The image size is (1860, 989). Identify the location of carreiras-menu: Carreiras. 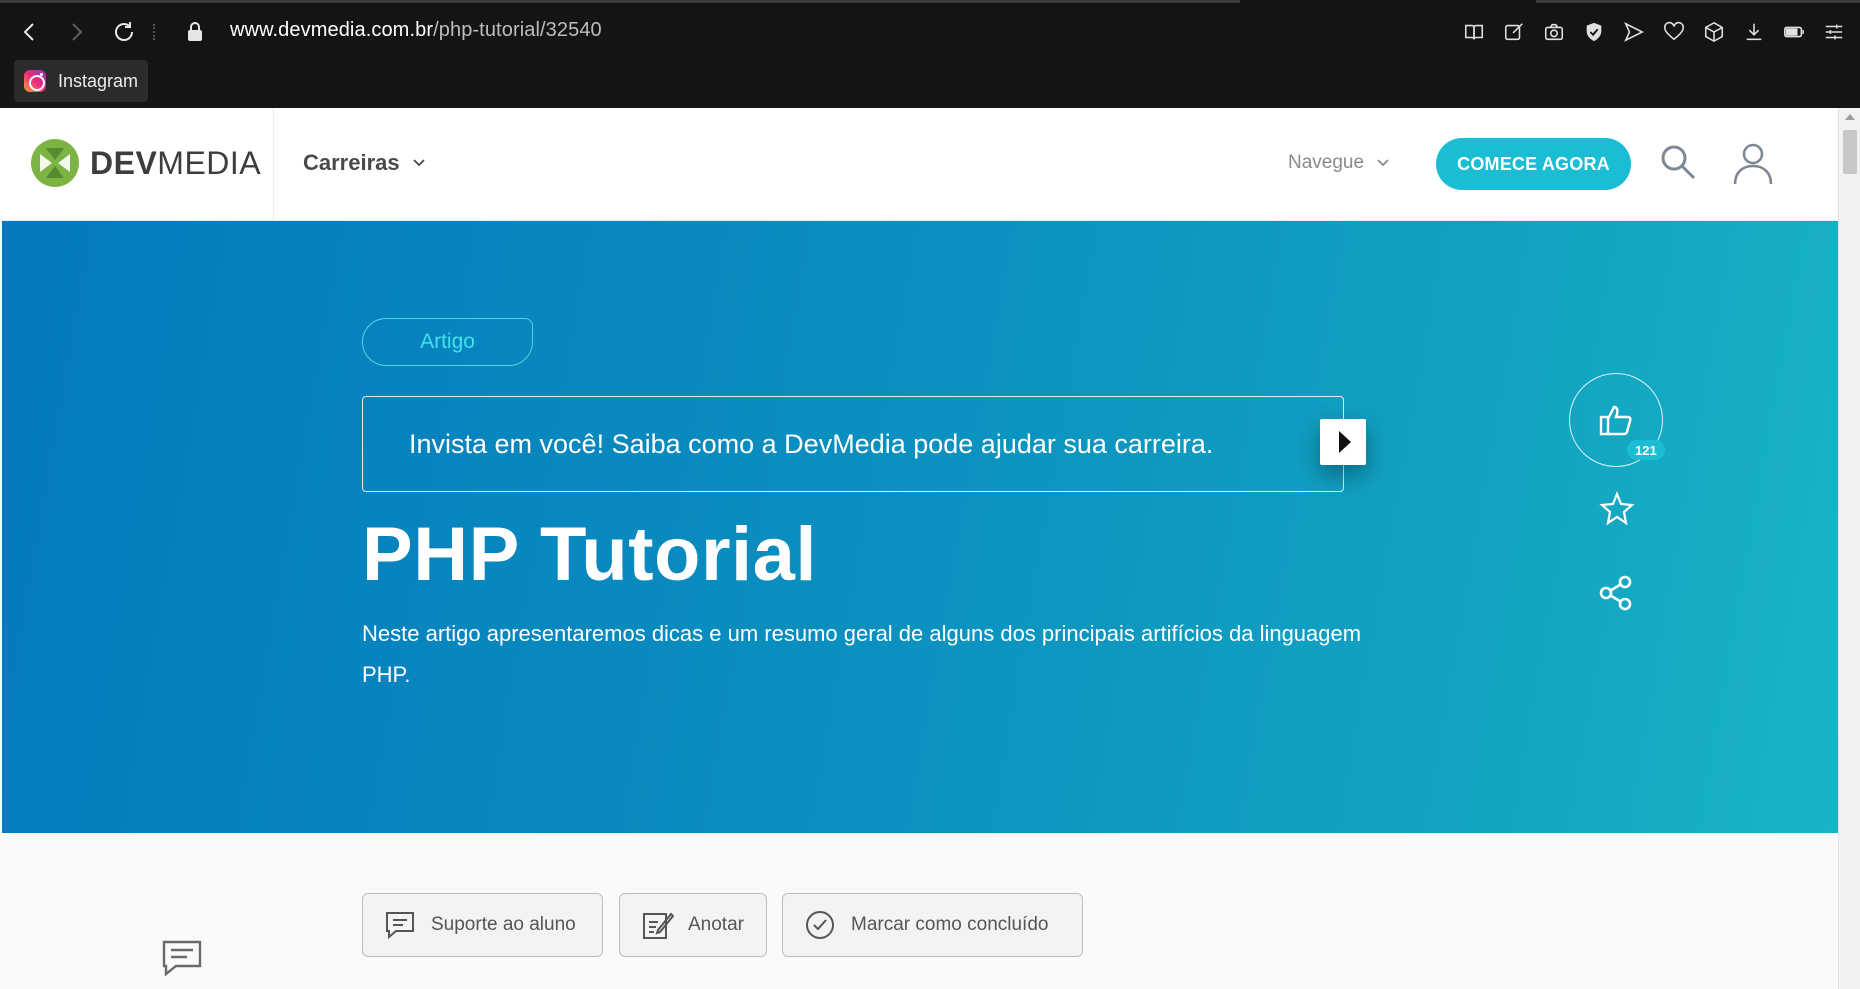
(364, 163).